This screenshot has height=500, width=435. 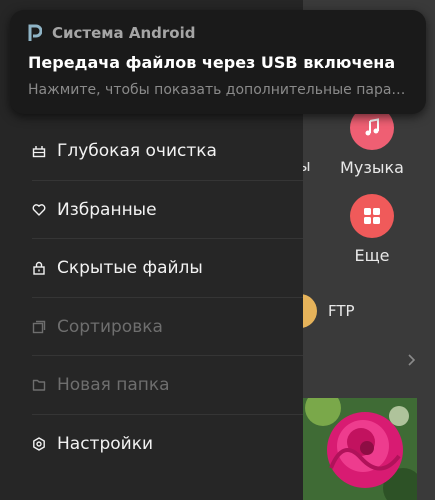 What do you see at coordinates (130, 268) in the screenshot?
I see `menu-item-label: Скрытые файлы` at bounding box center [130, 268].